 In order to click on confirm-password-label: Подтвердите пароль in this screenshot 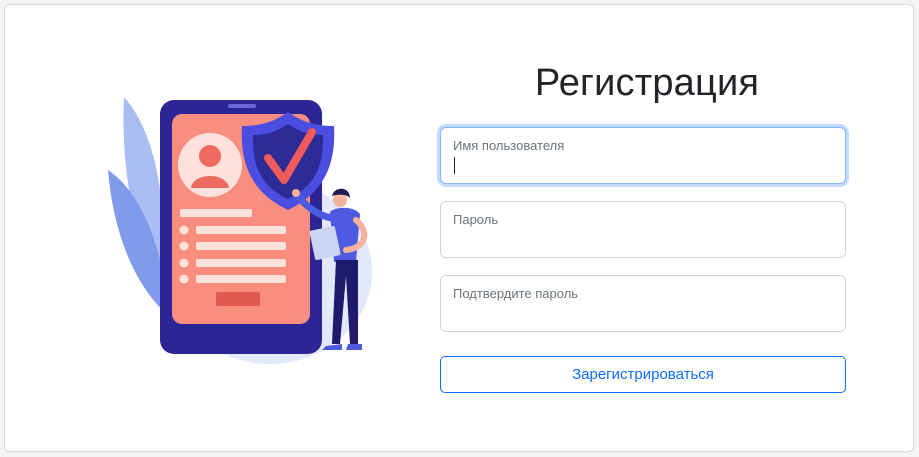, I will do `click(516, 293)`.